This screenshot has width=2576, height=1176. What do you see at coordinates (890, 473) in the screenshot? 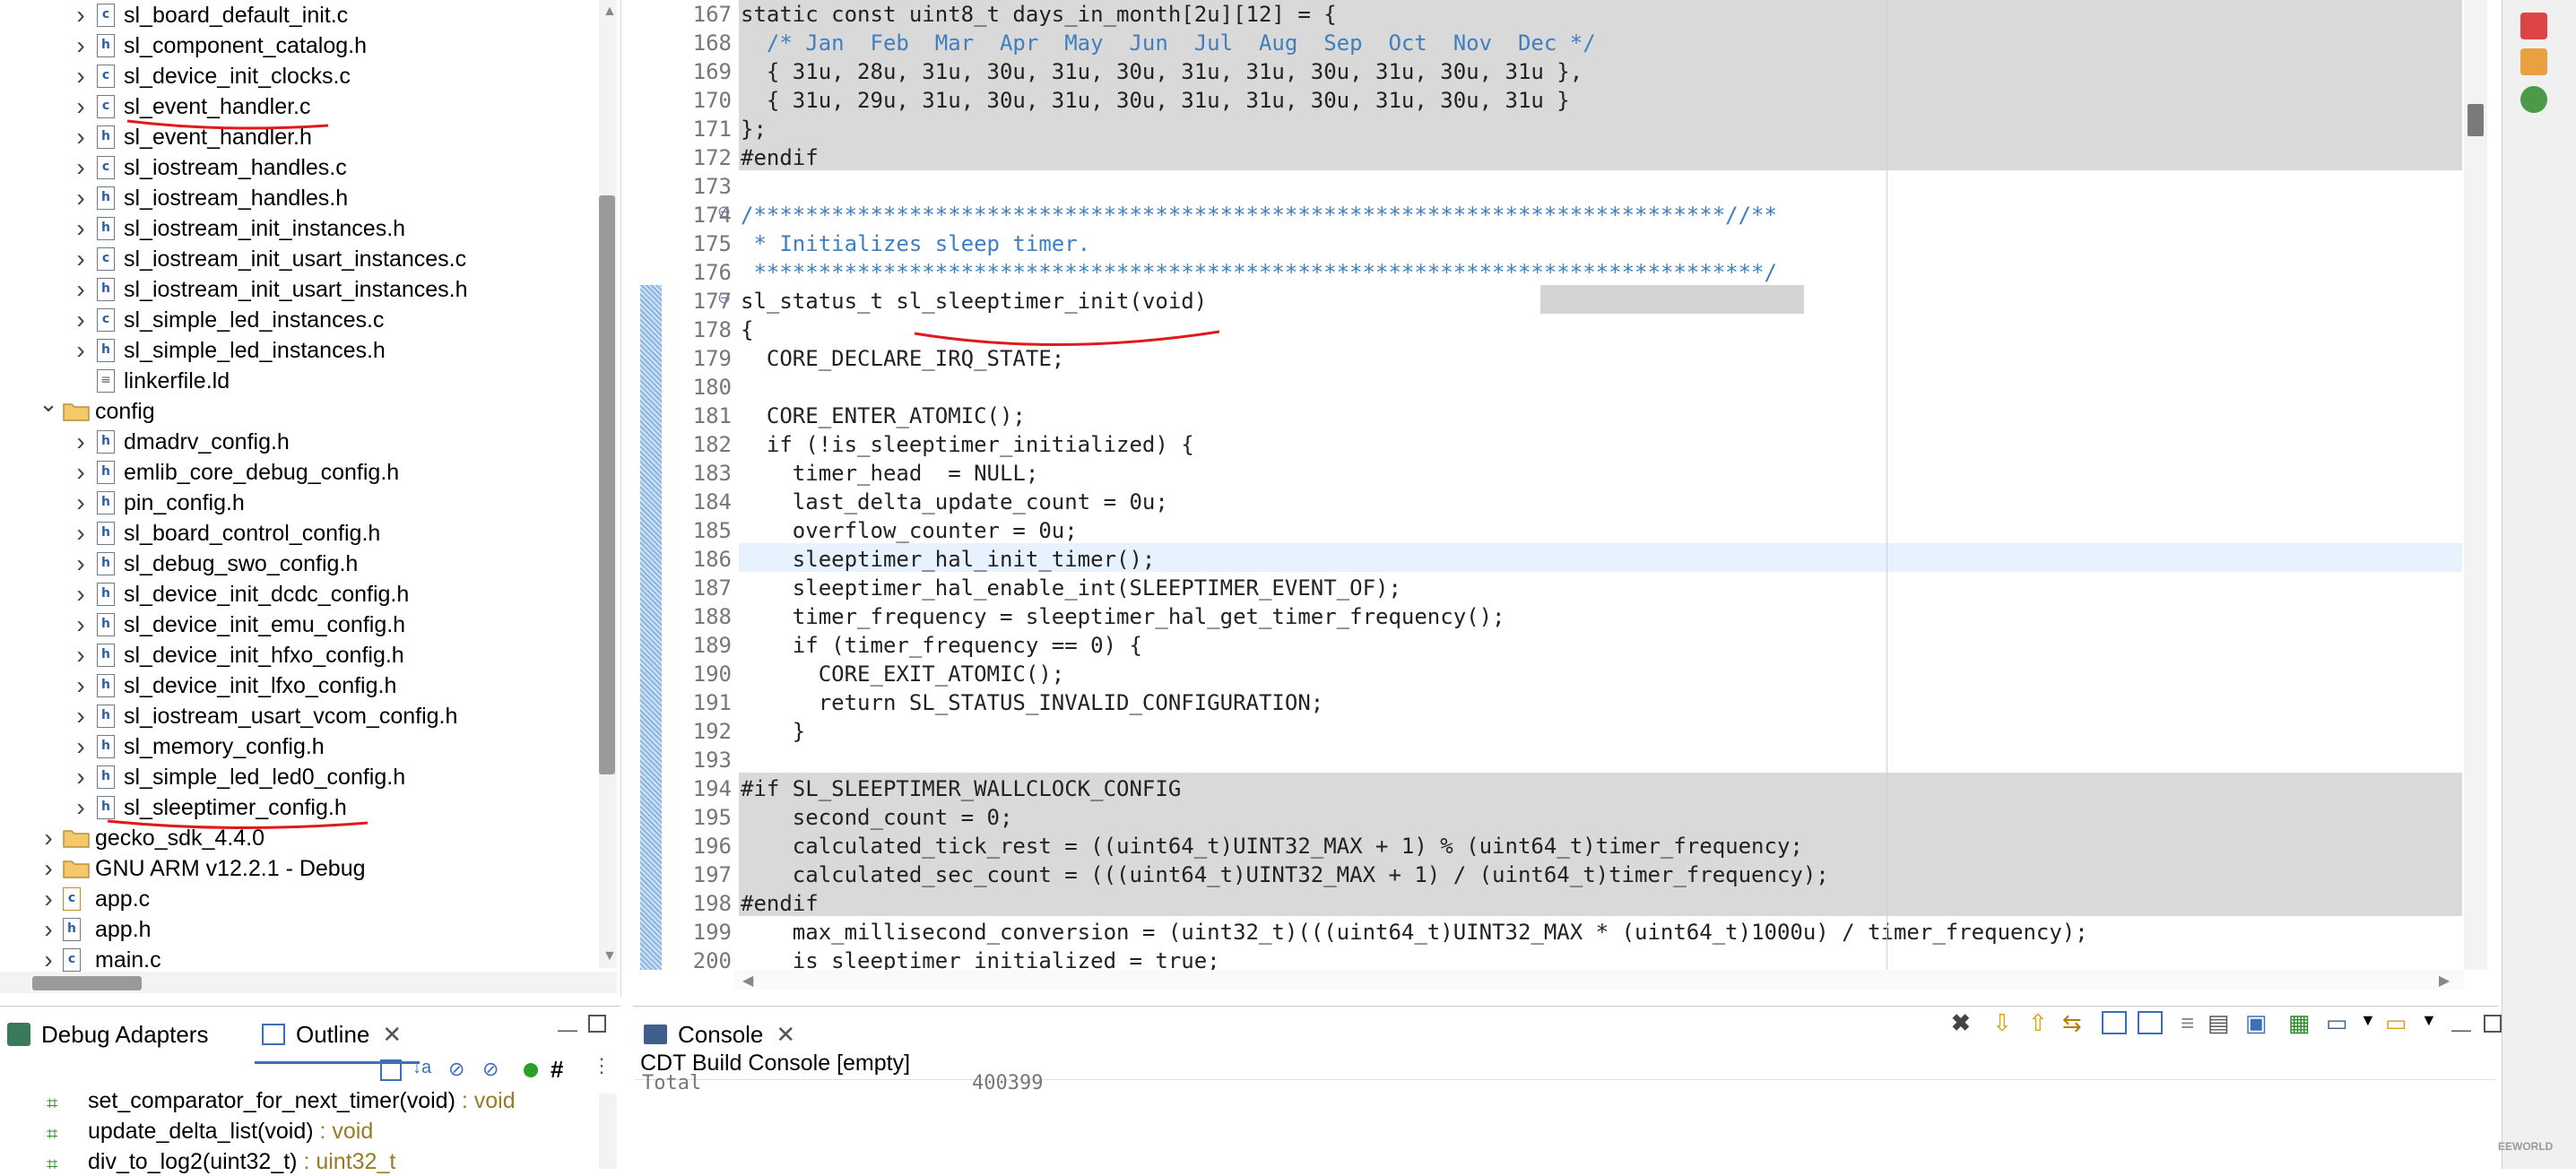
I see `code-line: timer_head = NULL;` at bounding box center [890, 473].